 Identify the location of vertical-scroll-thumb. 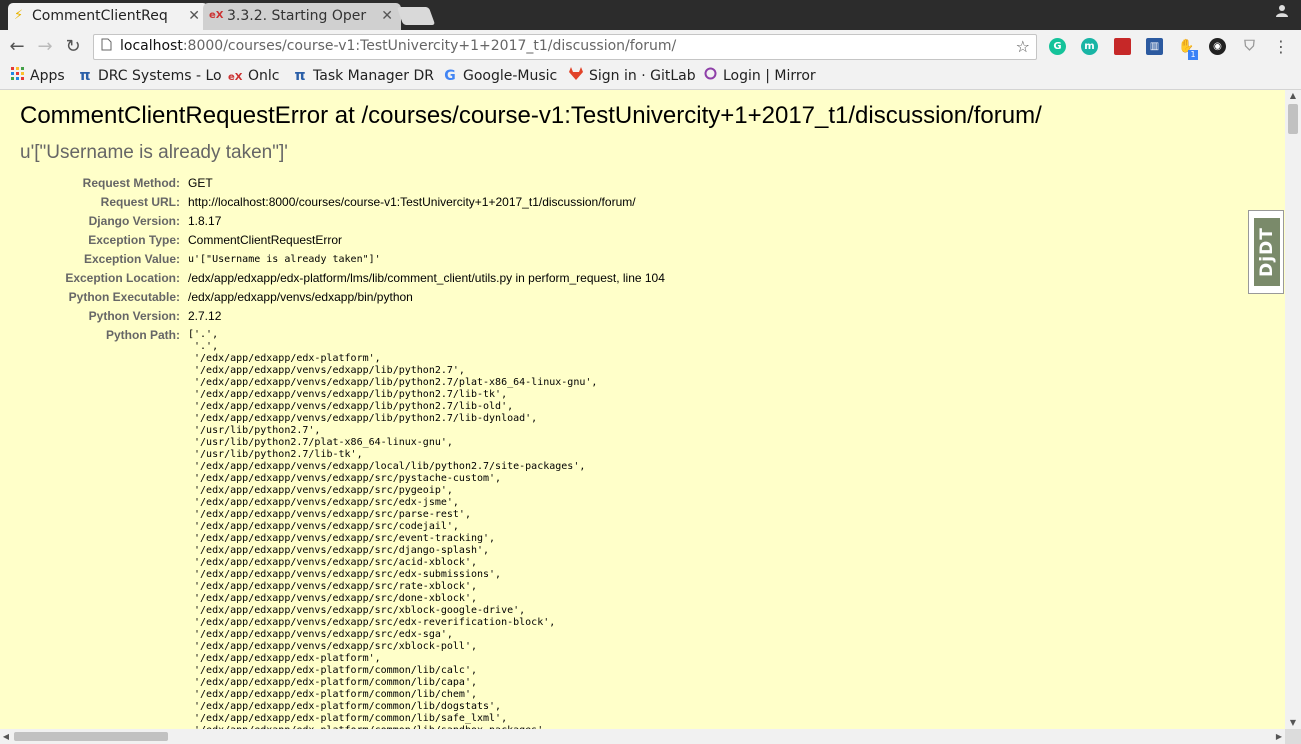
(1293, 119).